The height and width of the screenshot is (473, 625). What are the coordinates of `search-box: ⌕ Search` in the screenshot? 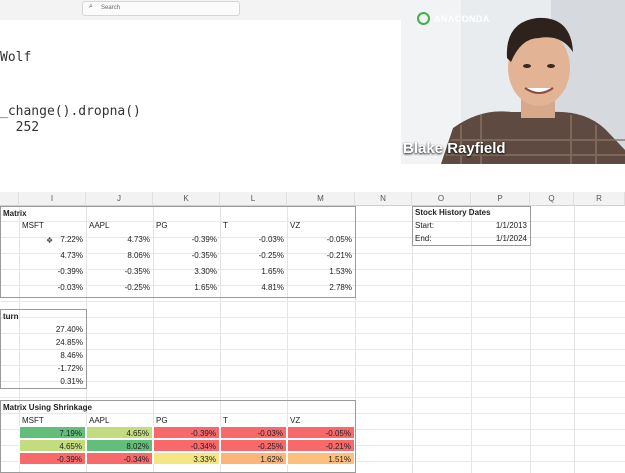 It's located at (161, 8).